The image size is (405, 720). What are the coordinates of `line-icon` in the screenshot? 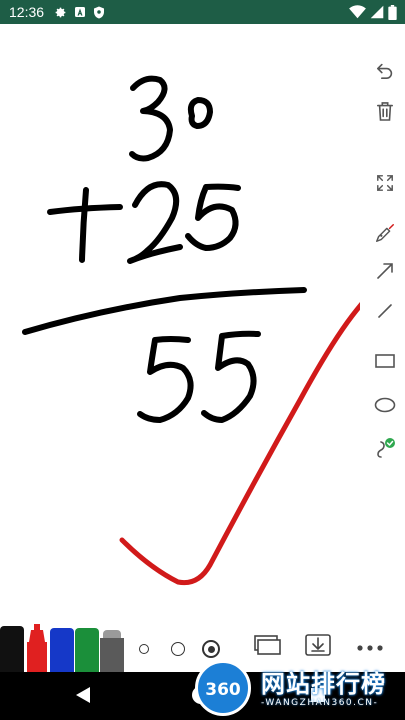 It's located at (385, 311).